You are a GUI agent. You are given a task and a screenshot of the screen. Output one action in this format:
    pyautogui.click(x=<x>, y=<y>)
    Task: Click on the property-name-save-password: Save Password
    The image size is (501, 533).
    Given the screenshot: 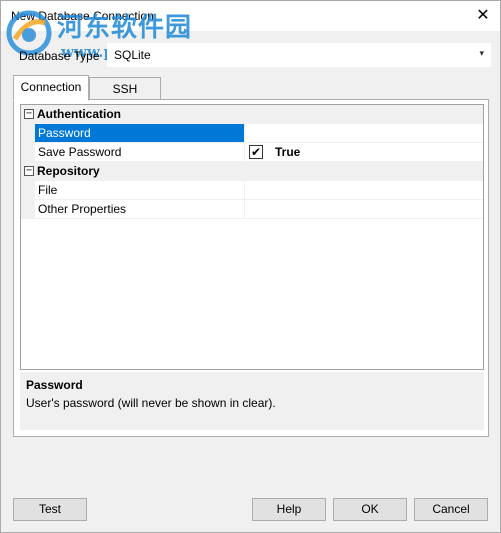 What is the action you would take?
    pyautogui.click(x=140, y=152)
    